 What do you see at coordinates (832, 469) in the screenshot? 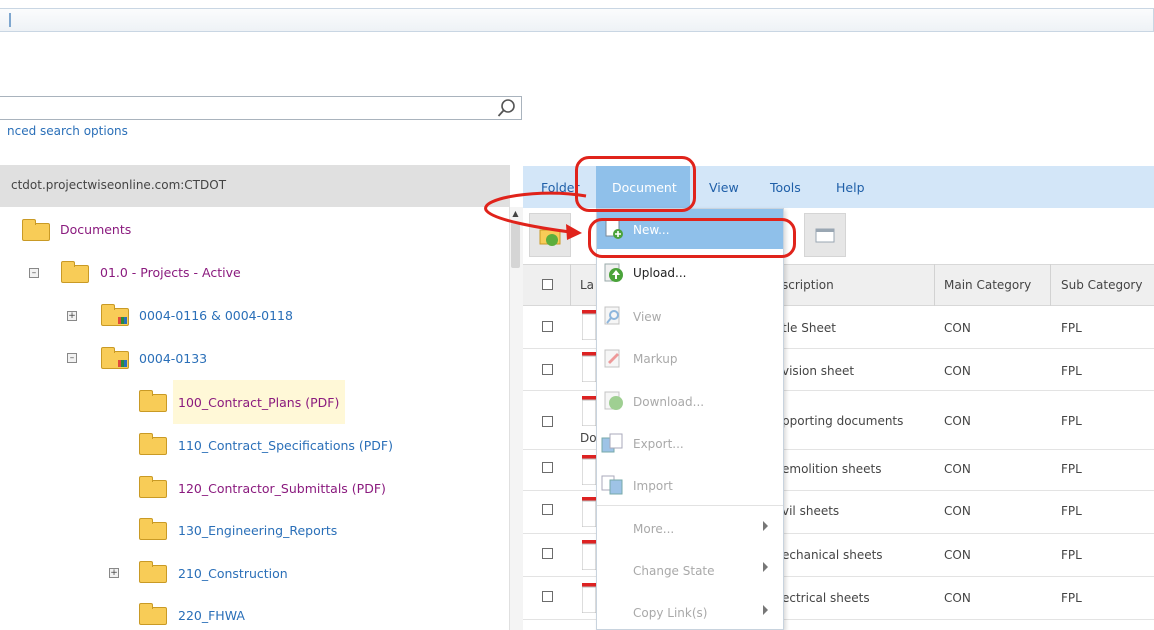
I see `row-description: emolition sheets` at bounding box center [832, 469].